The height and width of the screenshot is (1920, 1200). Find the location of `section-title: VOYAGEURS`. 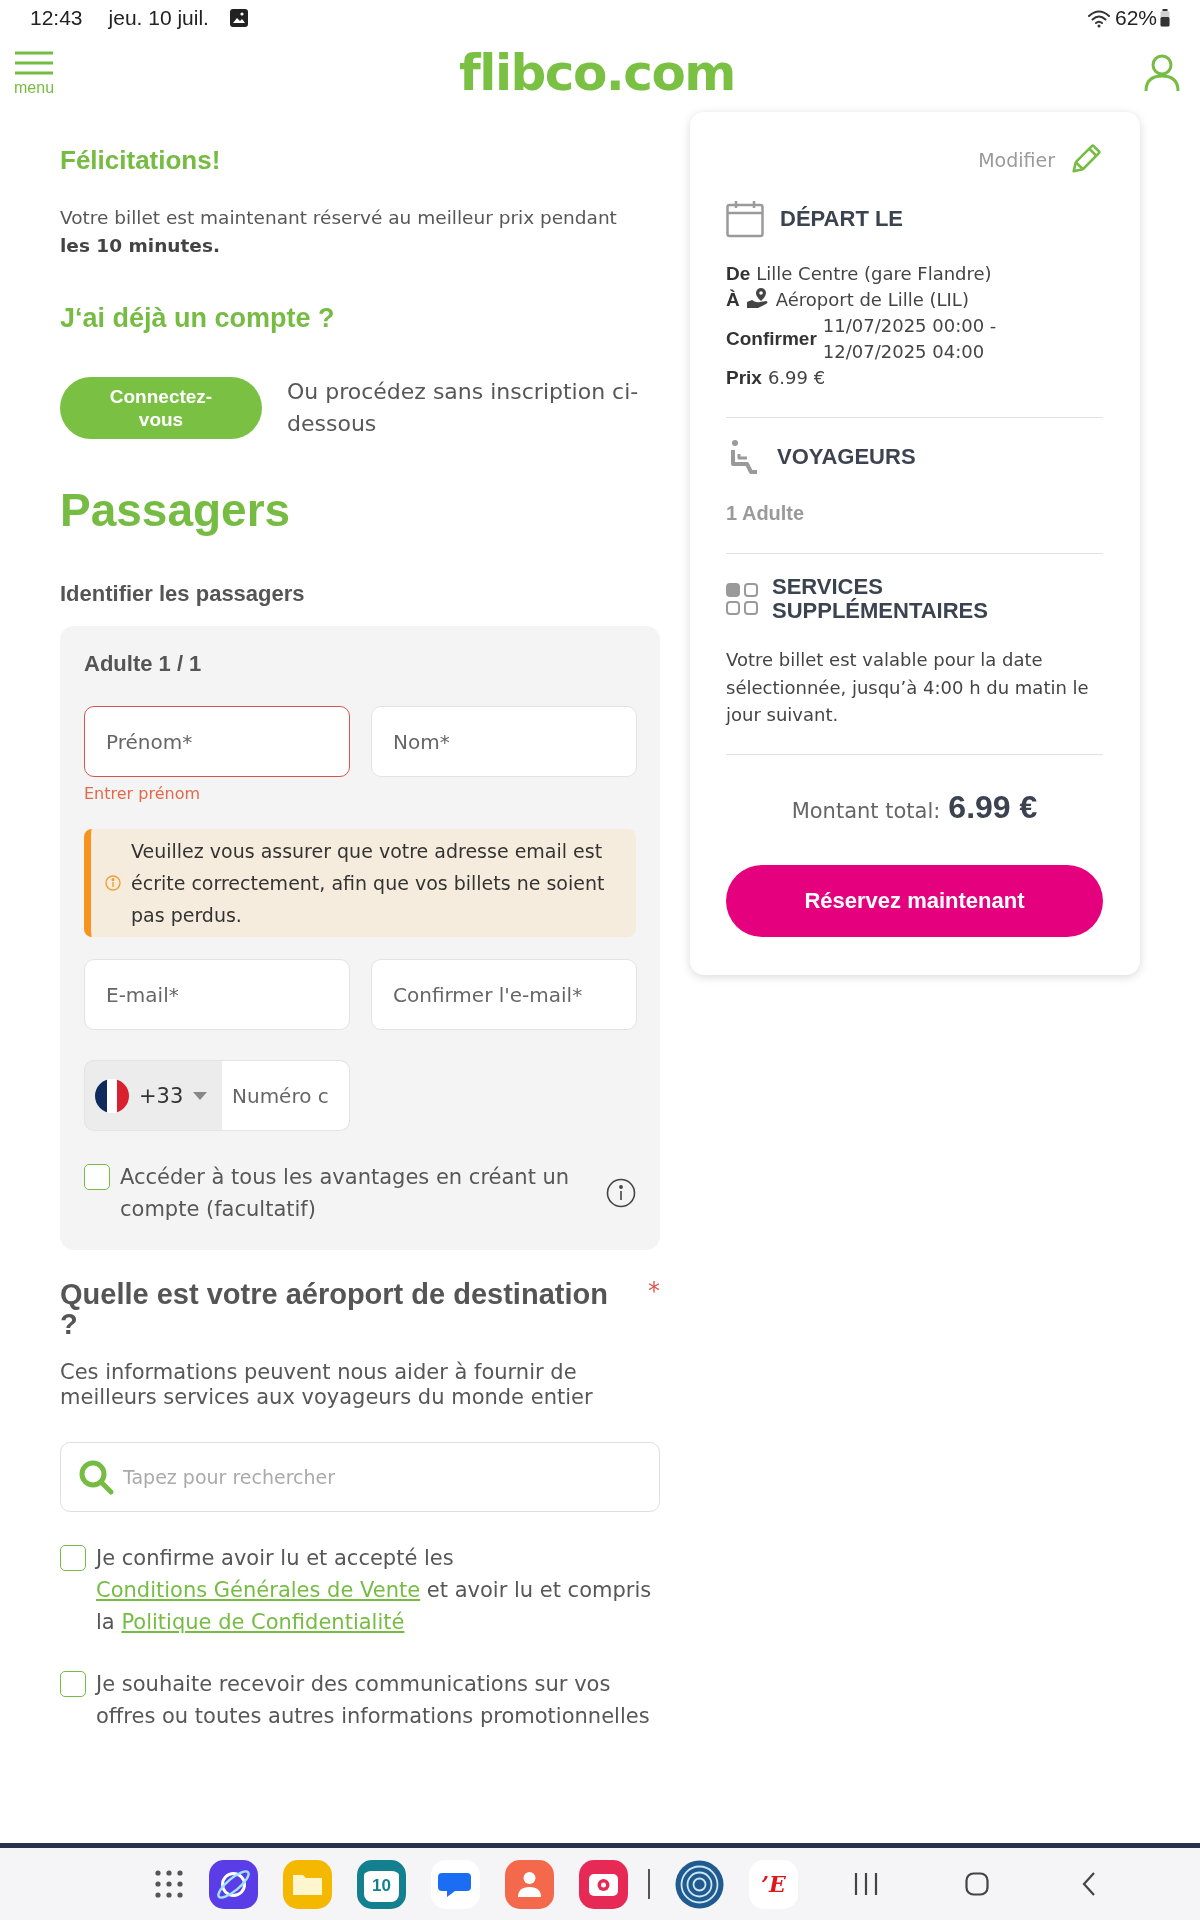

section-title: VOYAGEURS is located at coordinates (846, 457).